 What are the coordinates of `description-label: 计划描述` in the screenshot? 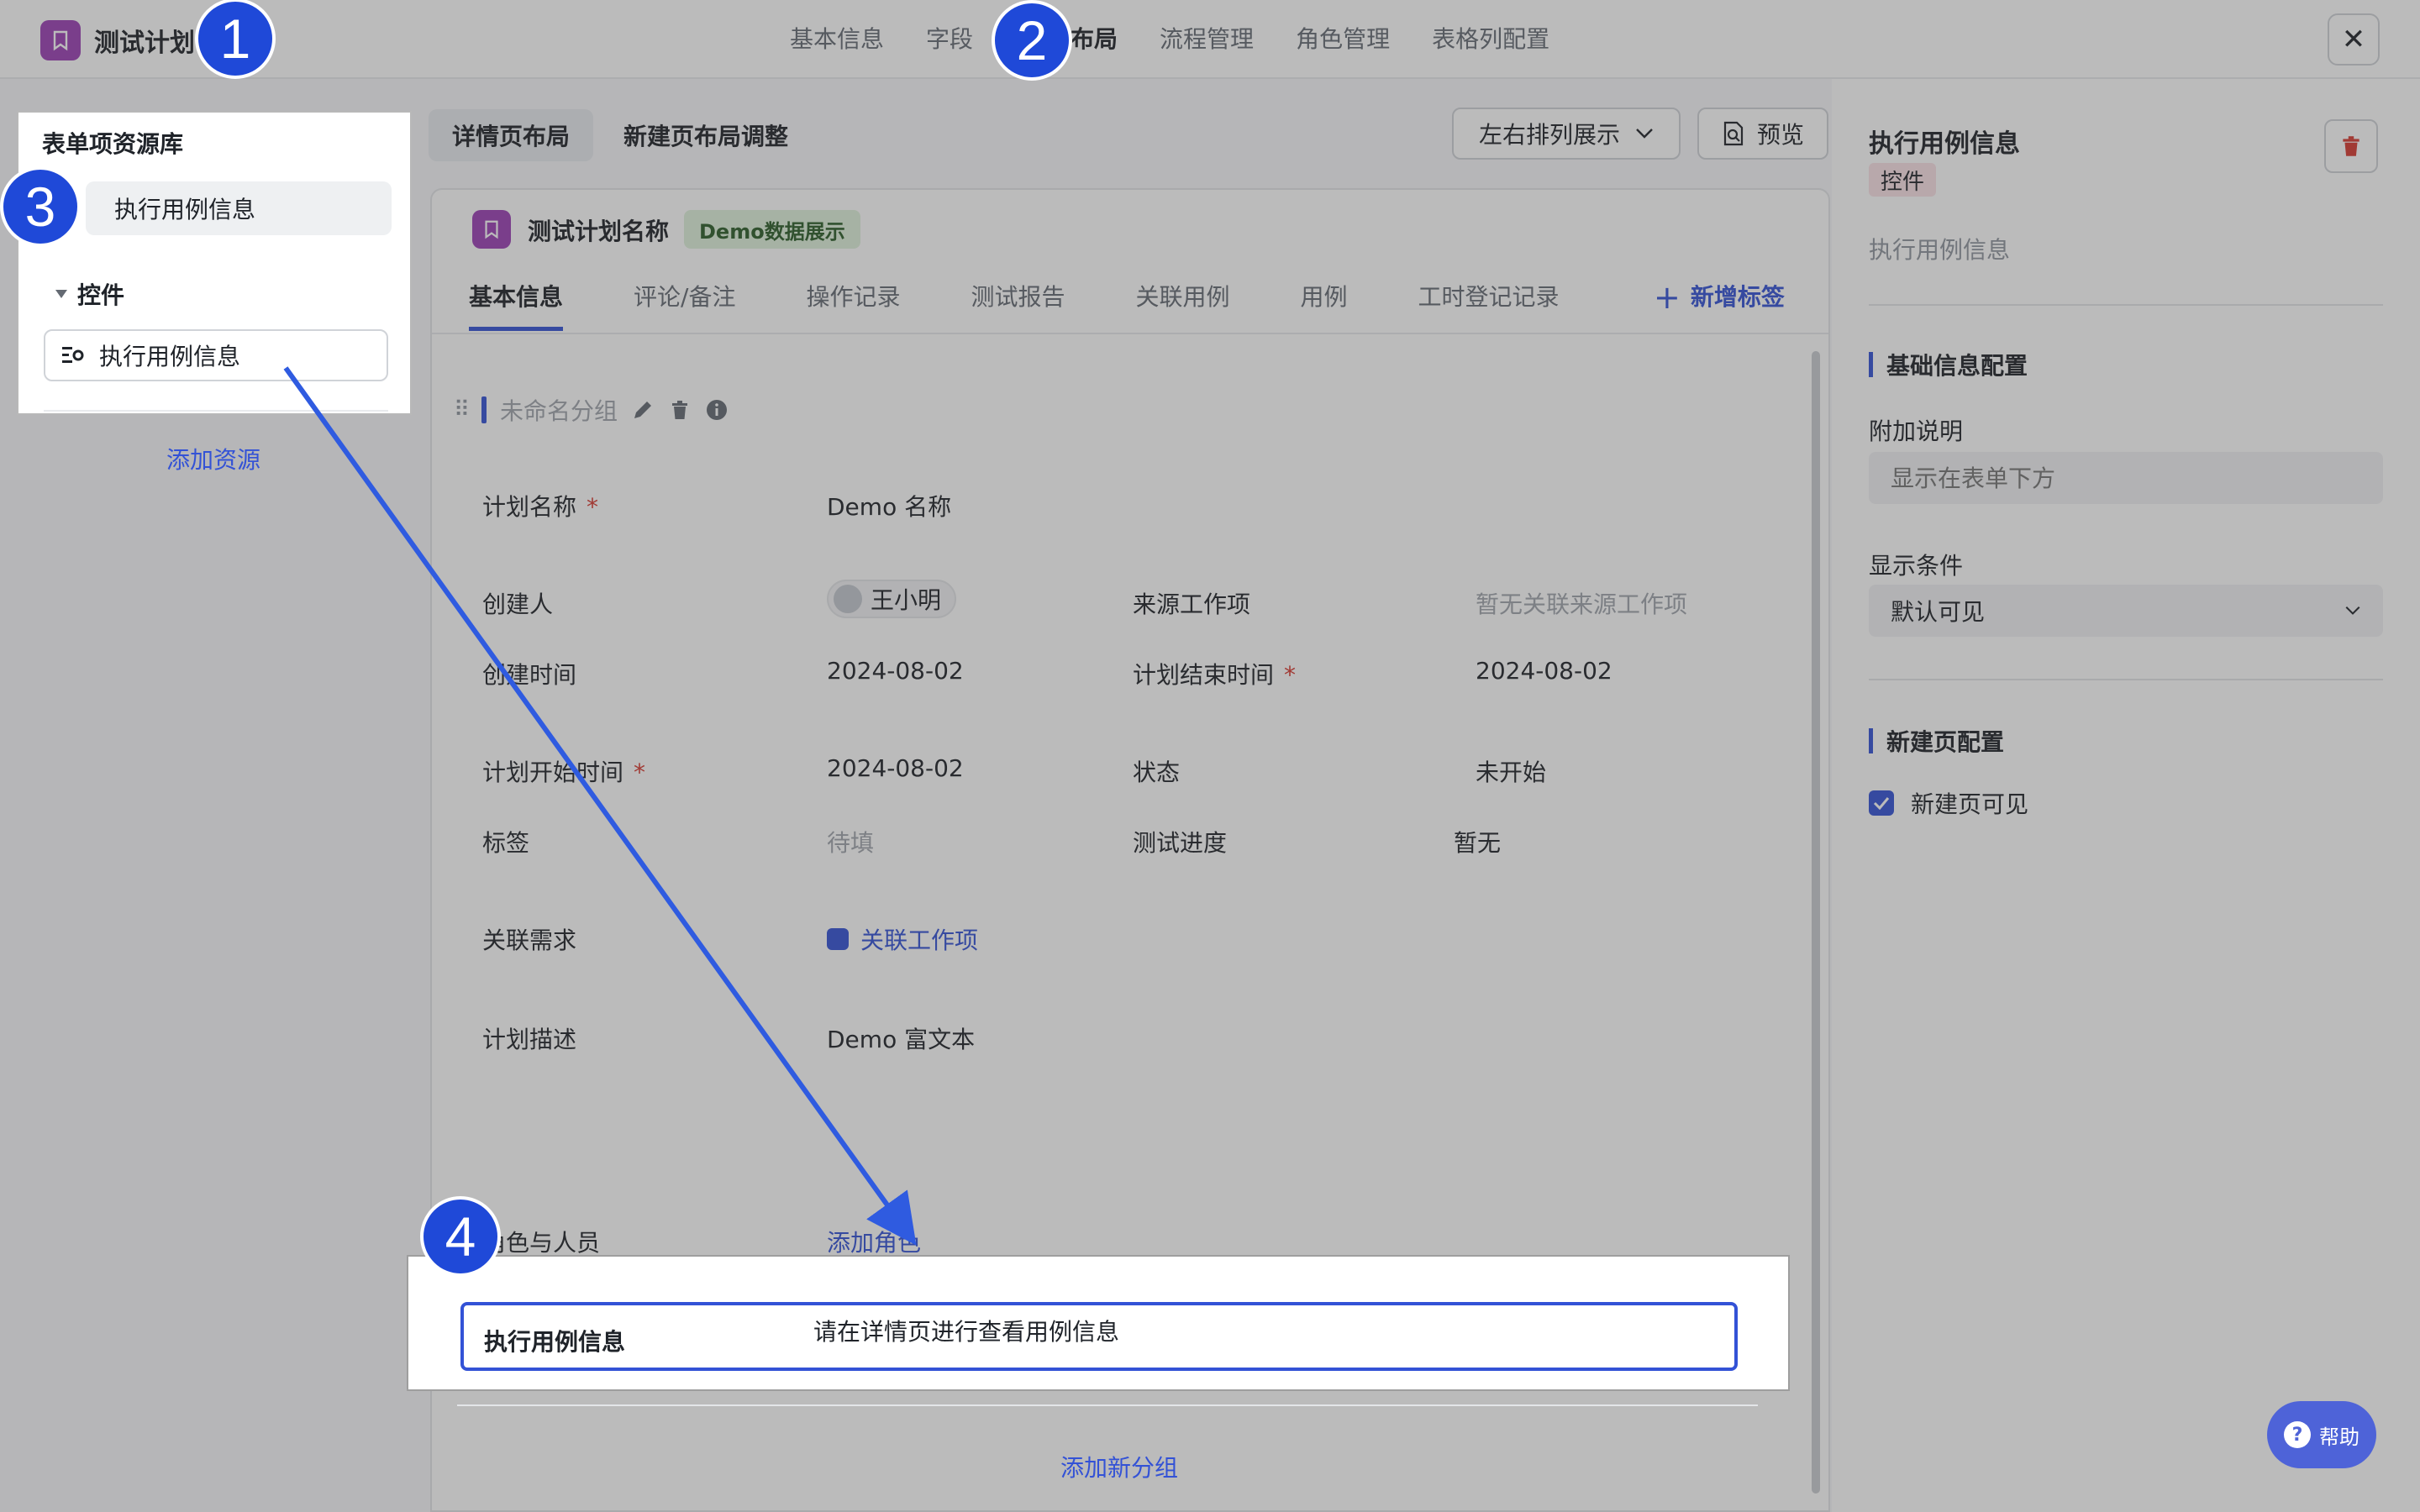 It's located at (529, 1039).